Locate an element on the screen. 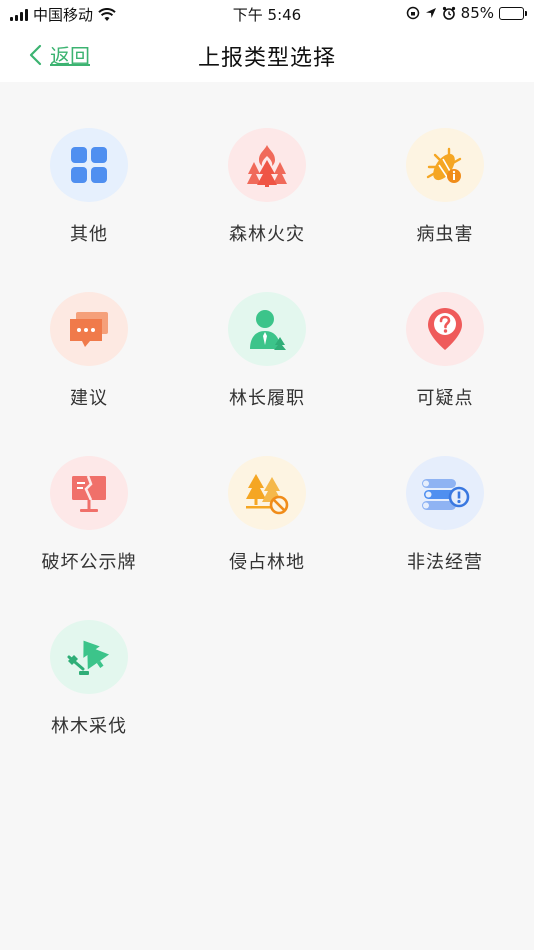 The image size is (534, 950). status-bar: 中国移动 下午 5:46 85% is located at coordinates (267, 14).